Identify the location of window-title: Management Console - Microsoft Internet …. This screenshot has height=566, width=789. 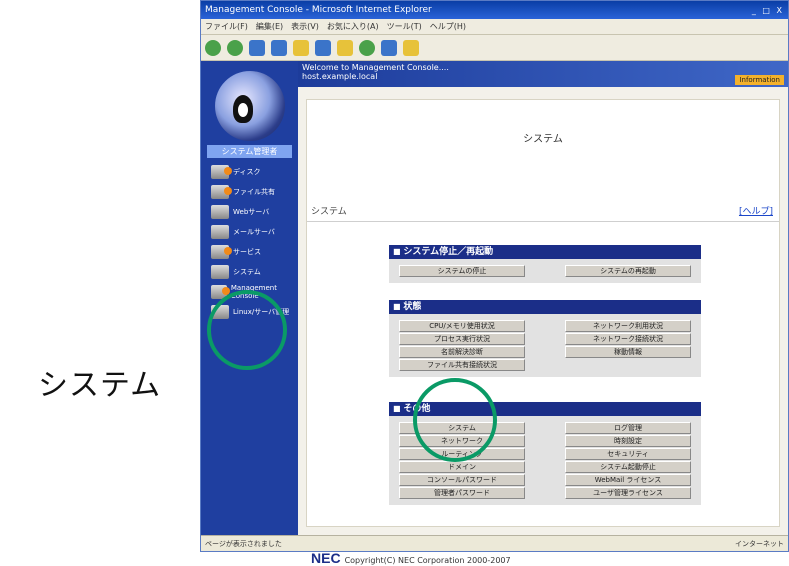
(318, 10).